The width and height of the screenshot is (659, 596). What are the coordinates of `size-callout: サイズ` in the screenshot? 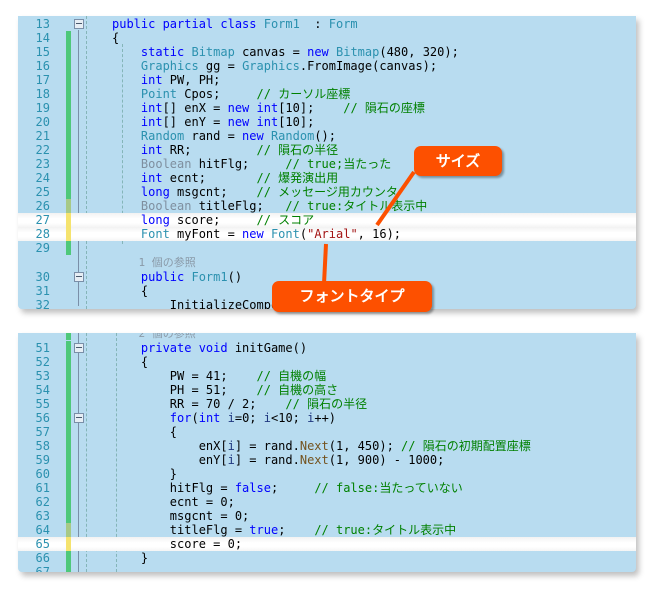 It's located at (458, 161).